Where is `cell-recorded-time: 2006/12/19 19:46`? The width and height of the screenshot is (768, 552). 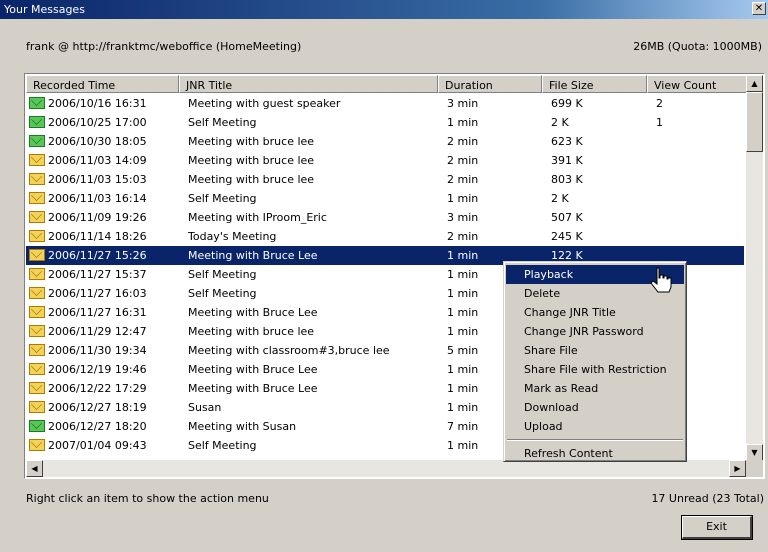 cell-recorded-time: 2006/12/19 19:46 is located at coordinates (97, 369).